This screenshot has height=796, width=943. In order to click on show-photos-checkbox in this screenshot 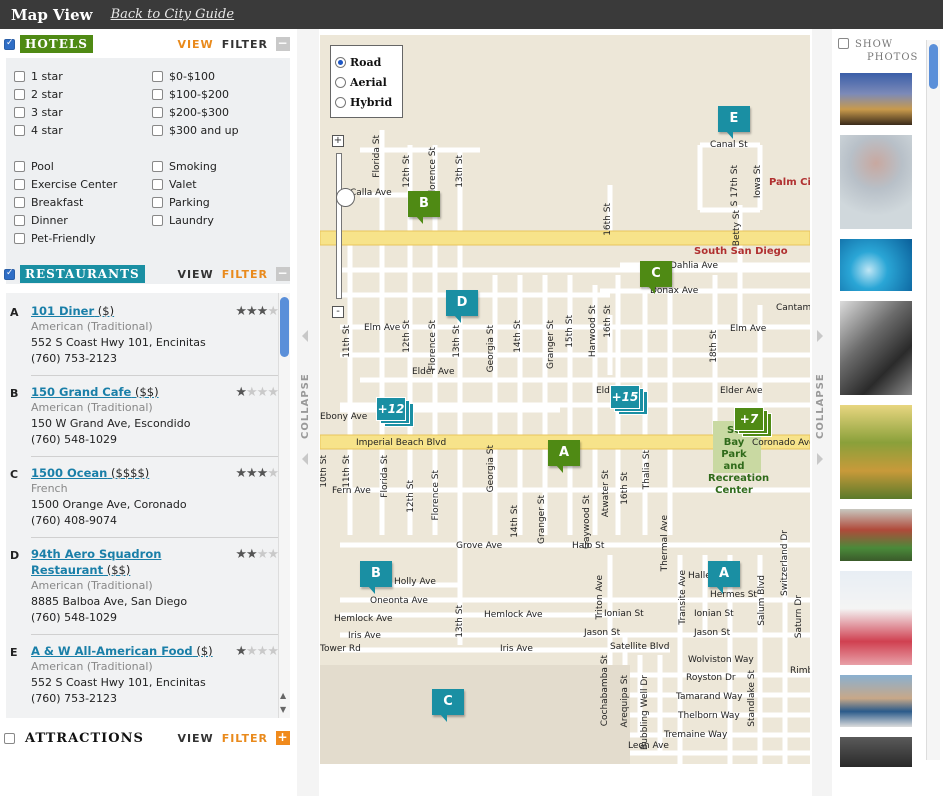, I will do `click(843, 43)`.